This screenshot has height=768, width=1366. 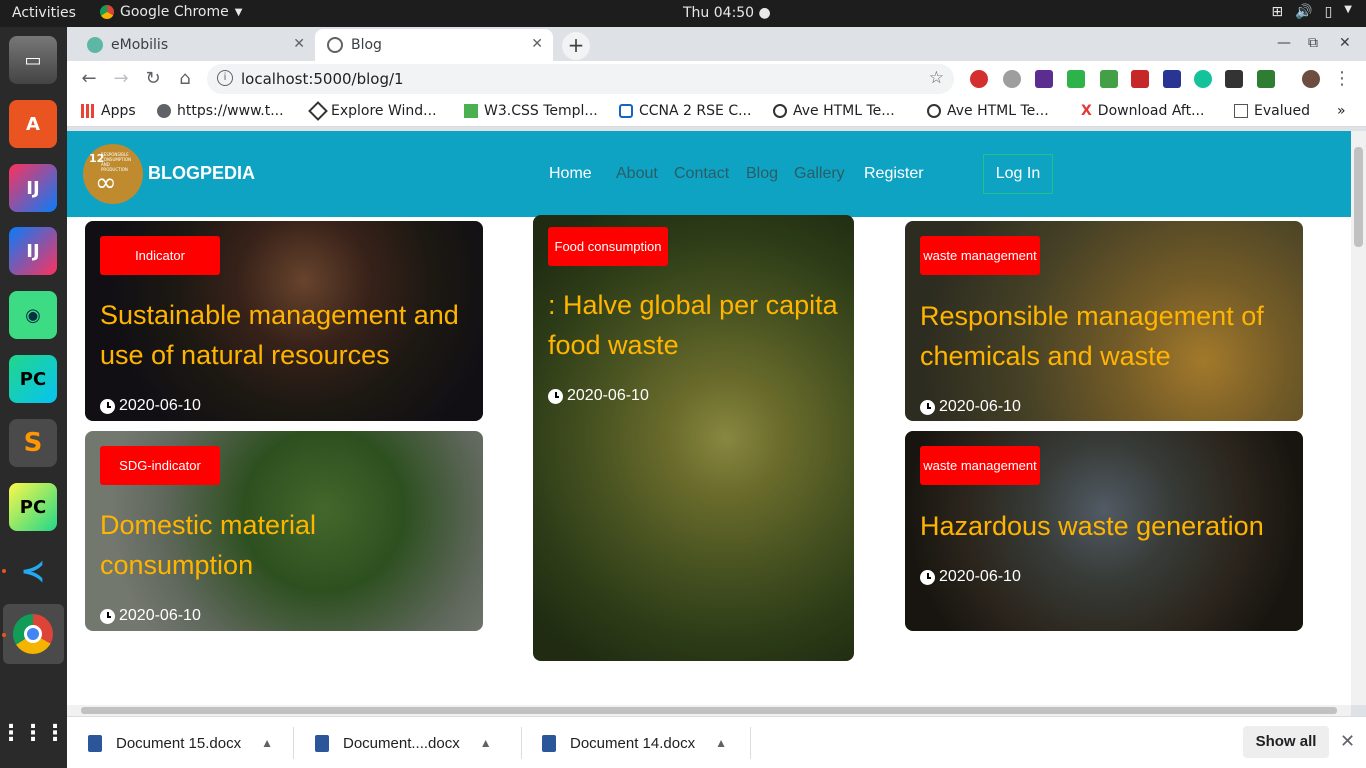 What do you see at coordinates (1311, 79) in the screenshot?
I see `avatar` at bounding box center [1311, 79].